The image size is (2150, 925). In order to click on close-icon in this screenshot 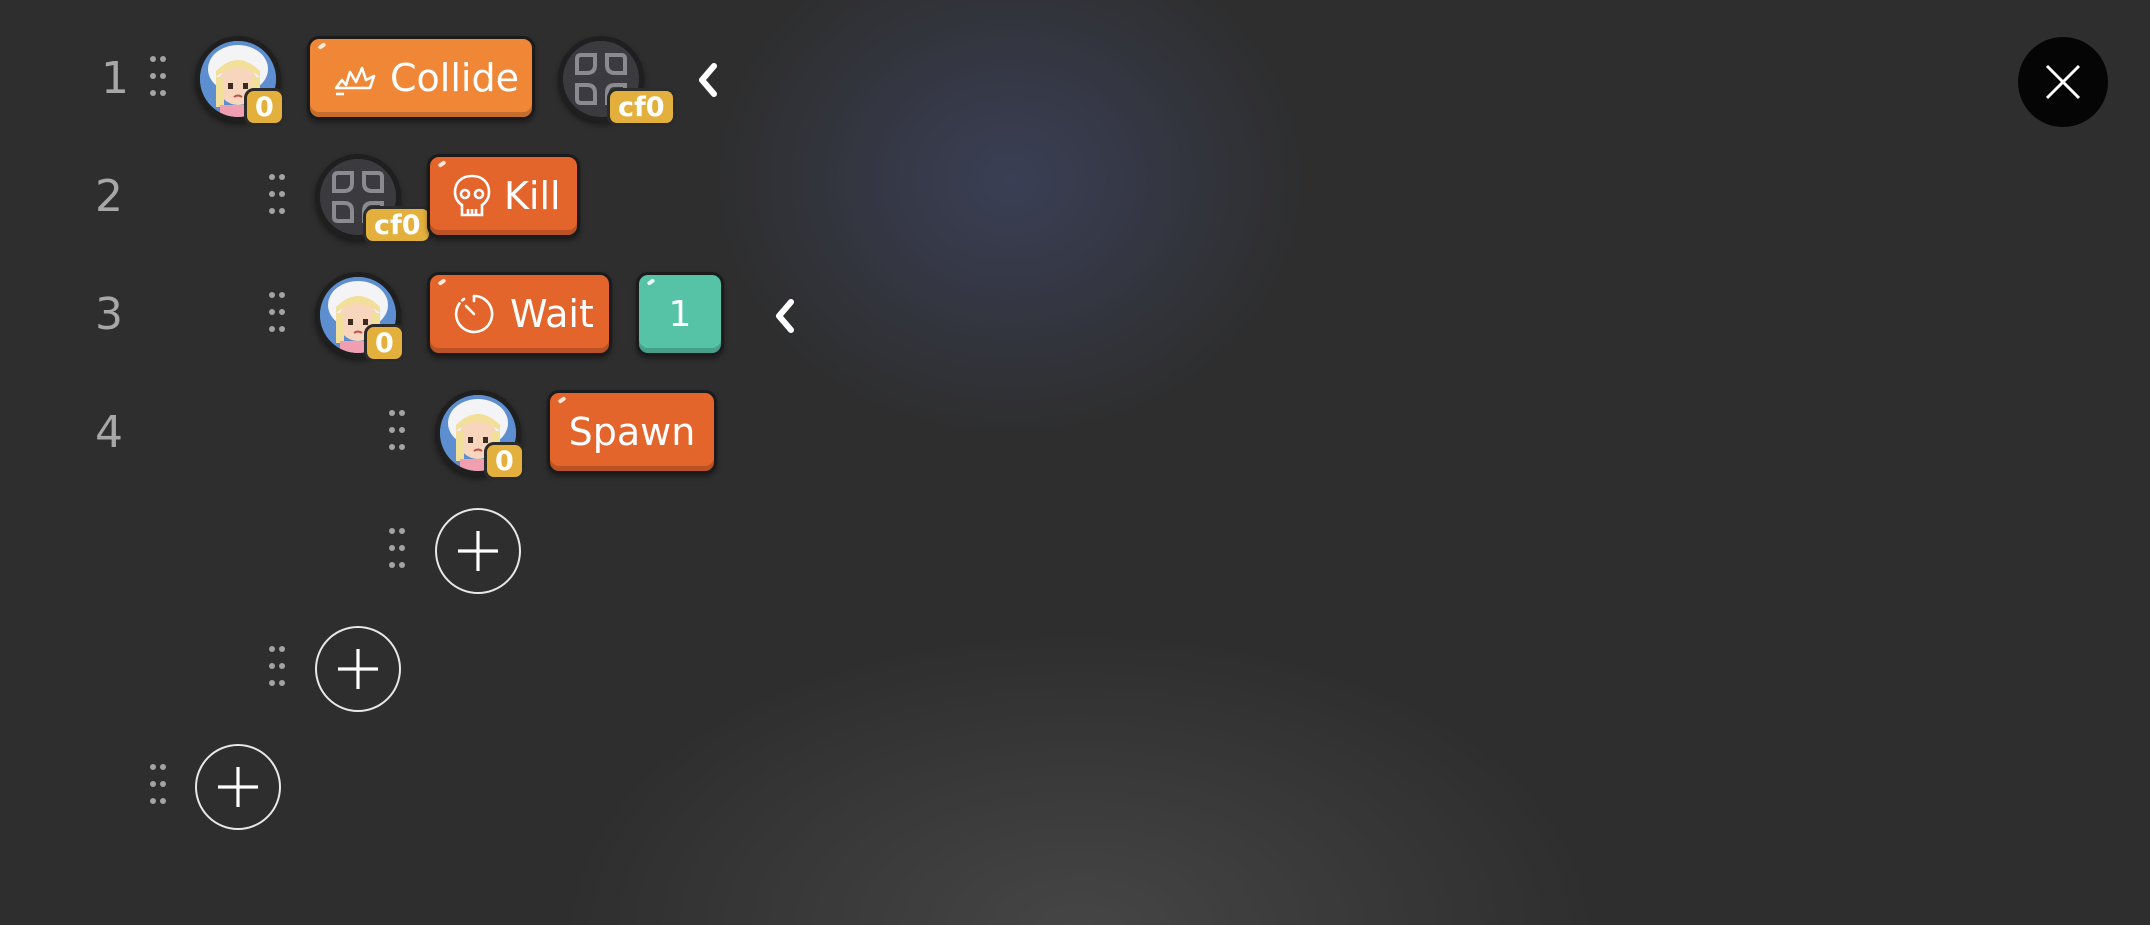, I will do `click(2063, 82)`.